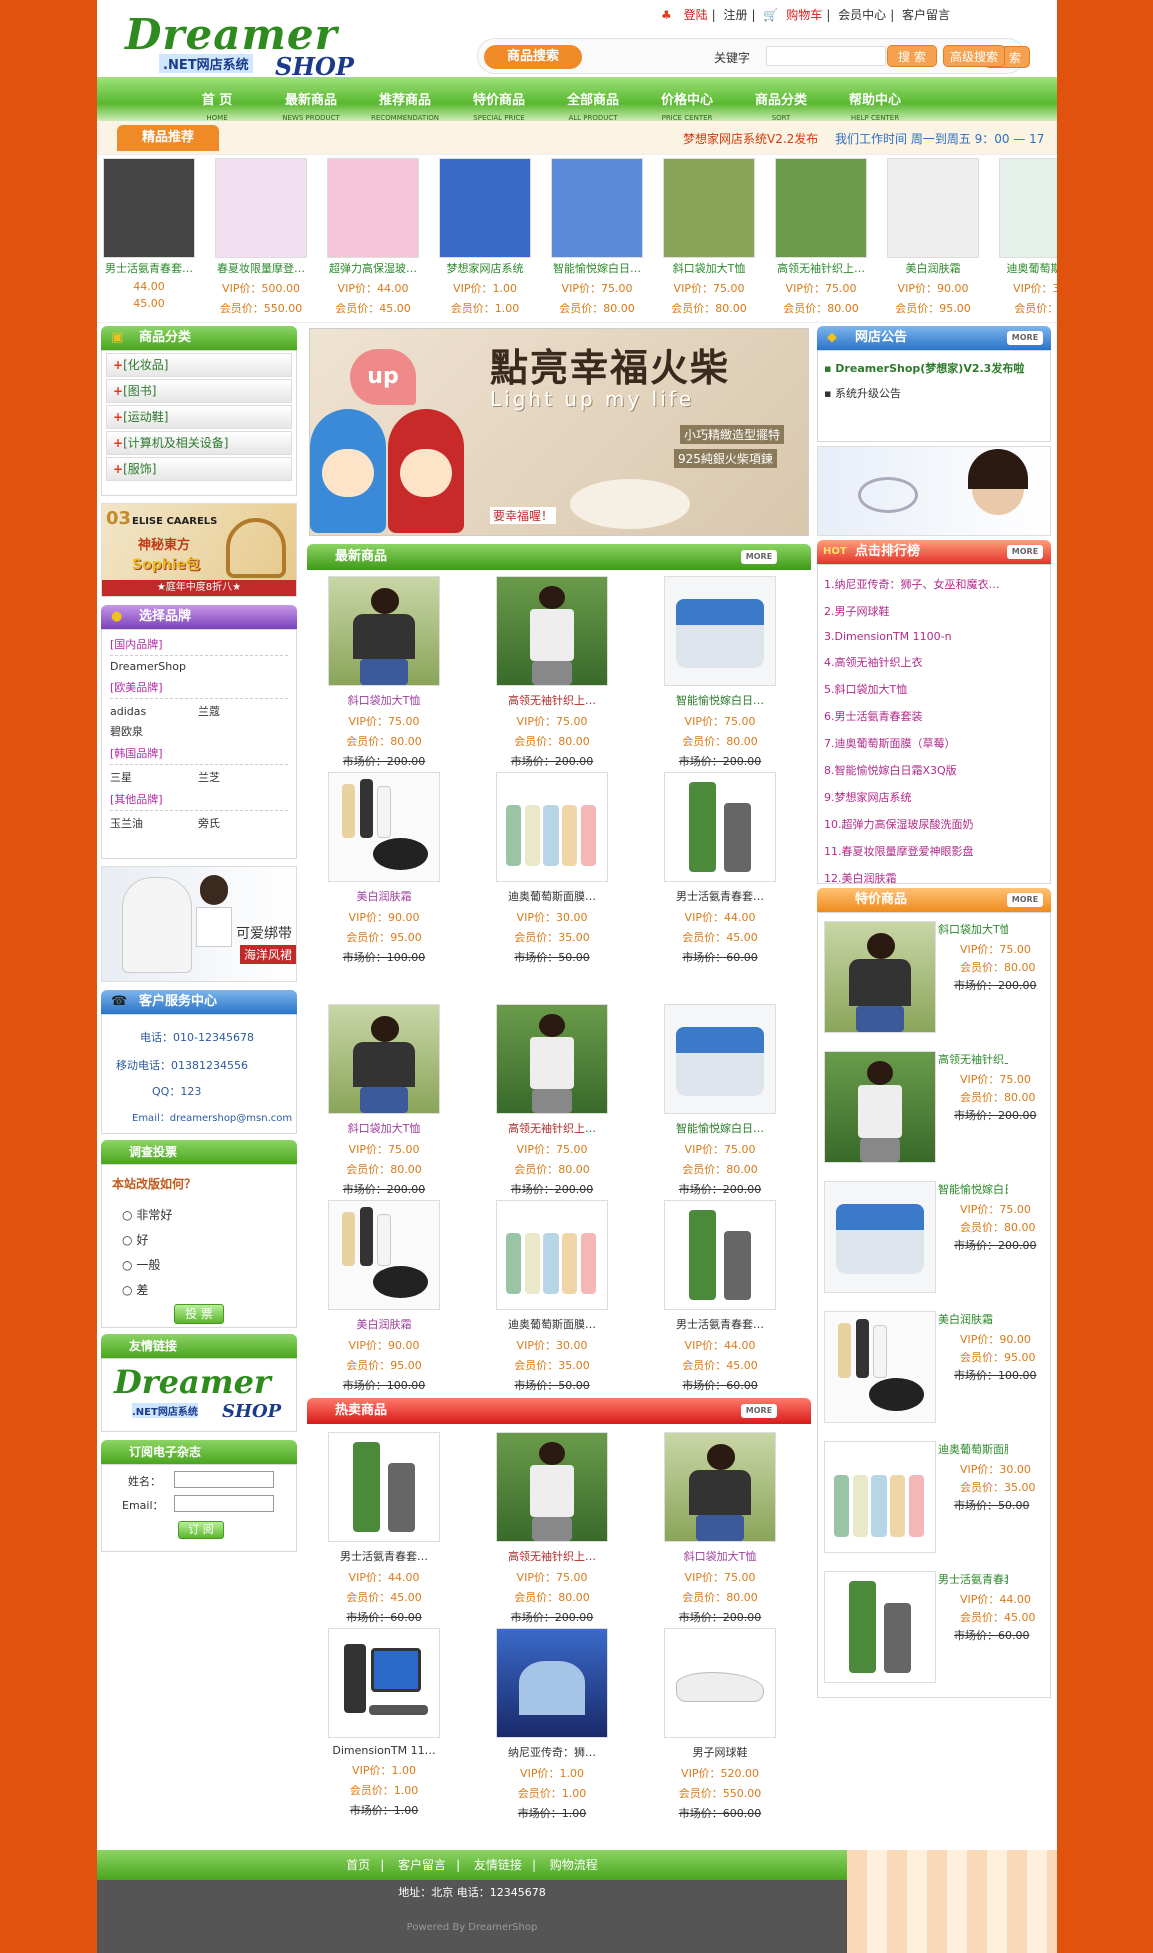  What do you see at coordinates (199, 550) in the screenshot?
I see `bag-ad: 03 ELISE CAARELS 神秘東方 Sophie包 ★庭年中度8折八★` at bounding box center [199, 550].